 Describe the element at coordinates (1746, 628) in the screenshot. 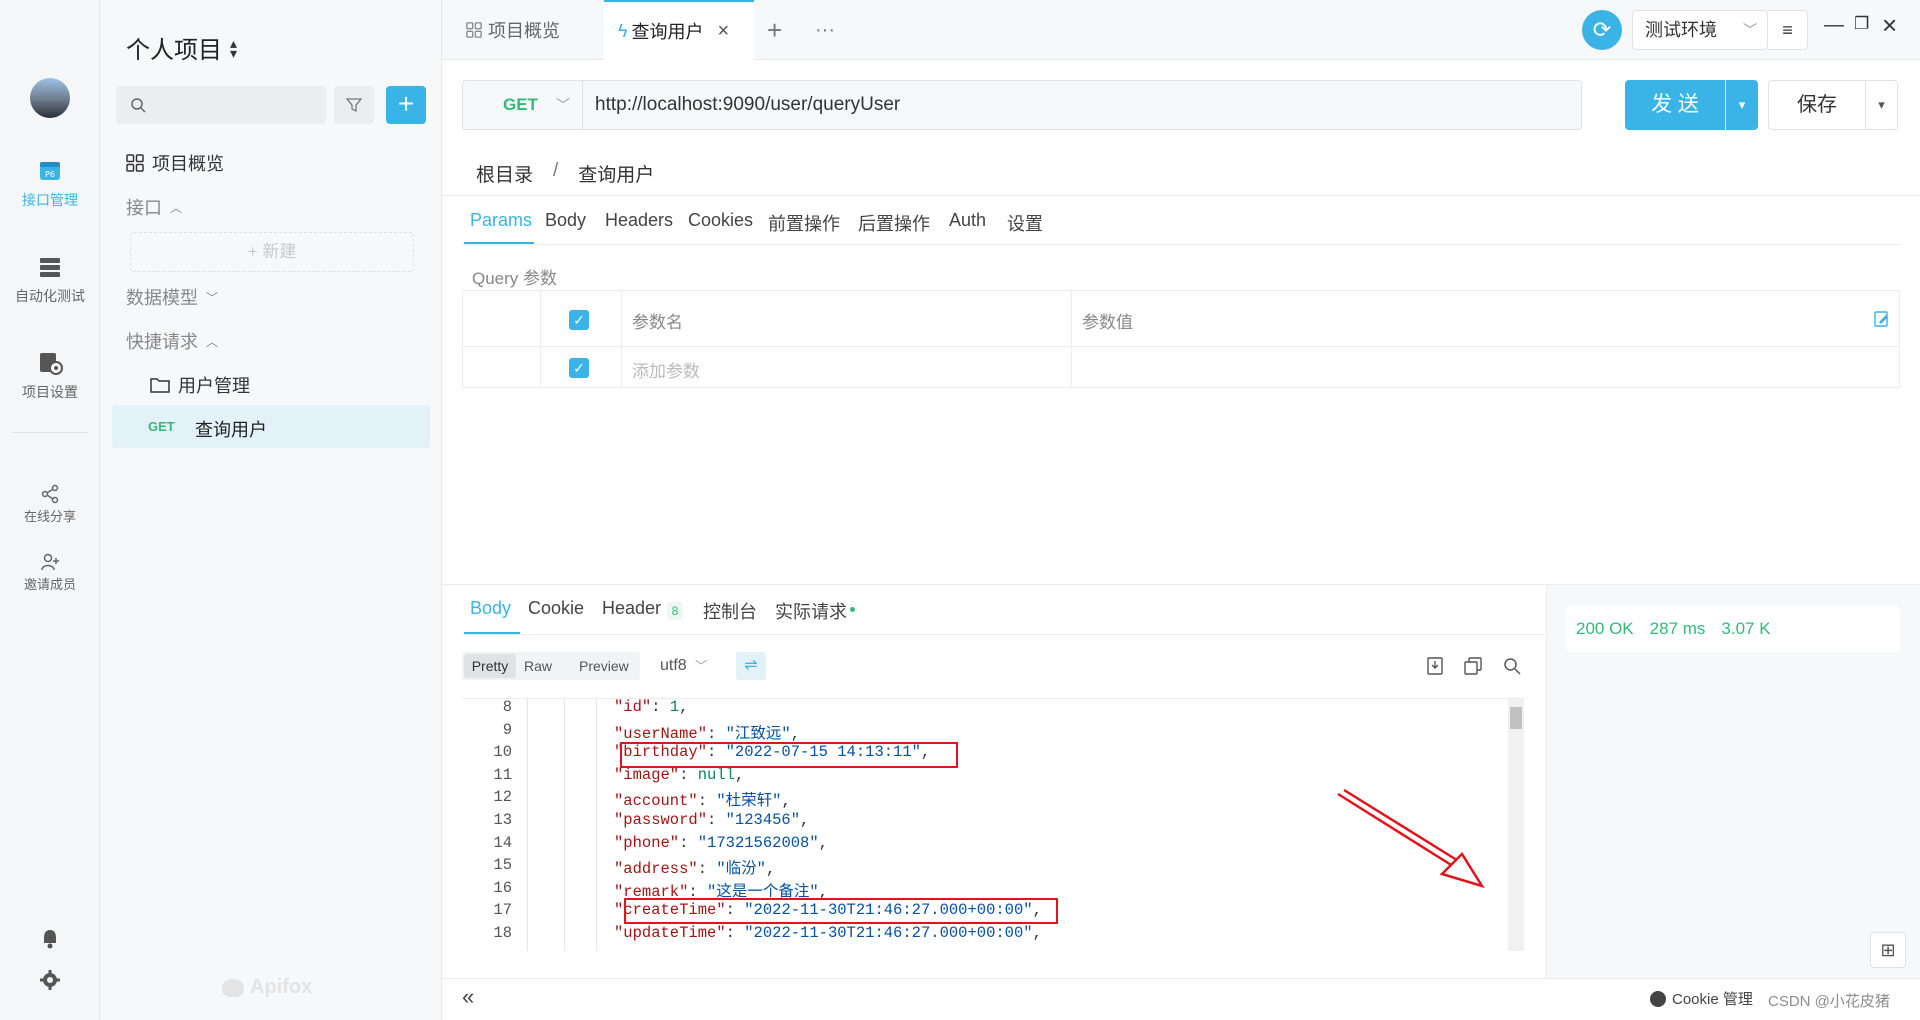

I see `response-size: 3.07 K` at that location.